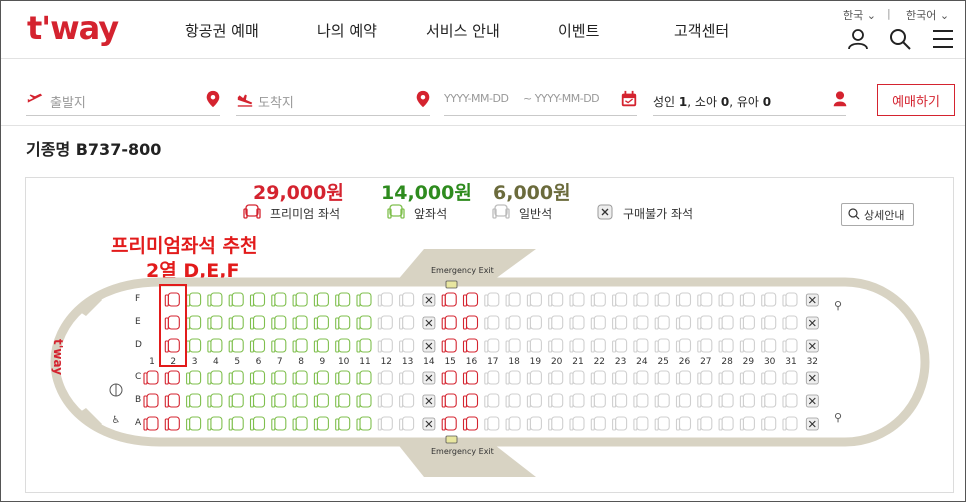  Describe the element at coordinates (364, 345) in the screenshot. I see `seat-11d` at that location.